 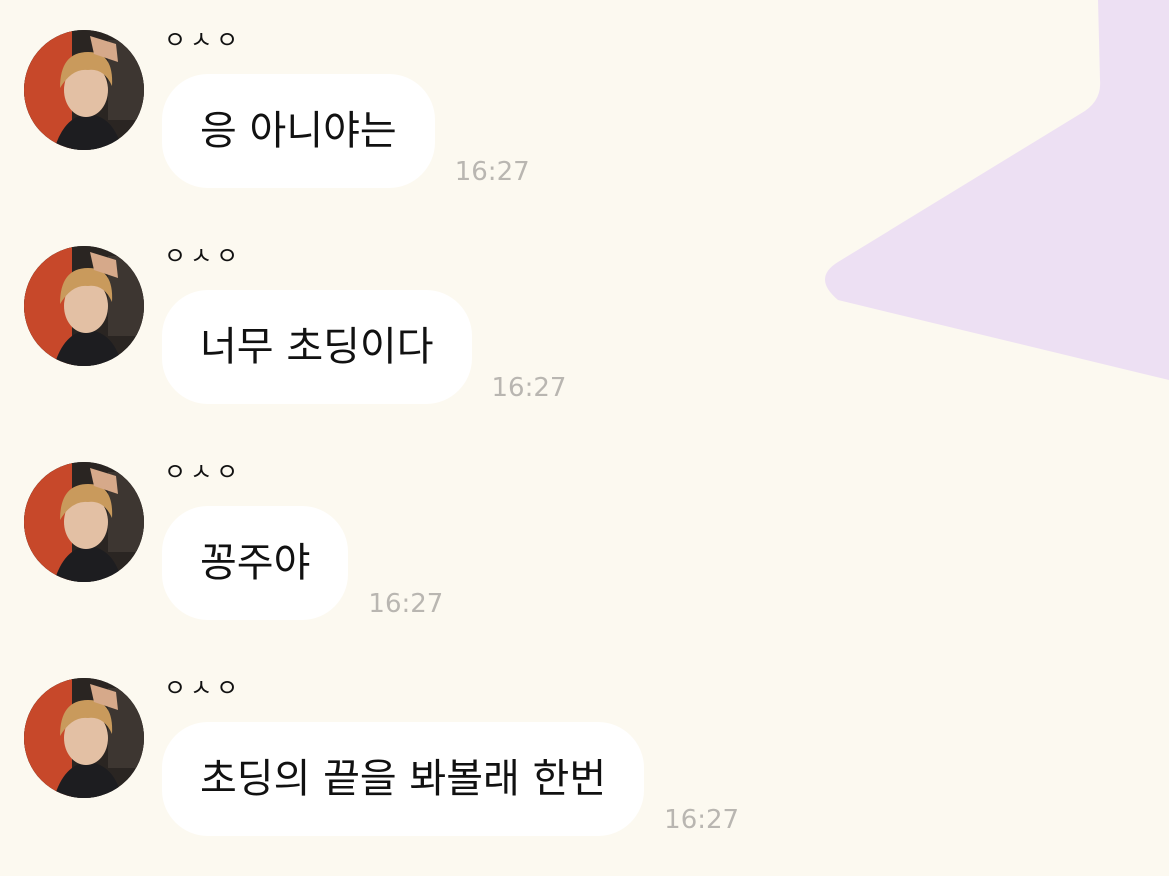 I want to click on message-bubble: 꽁주야, so click(x=255, y=563).